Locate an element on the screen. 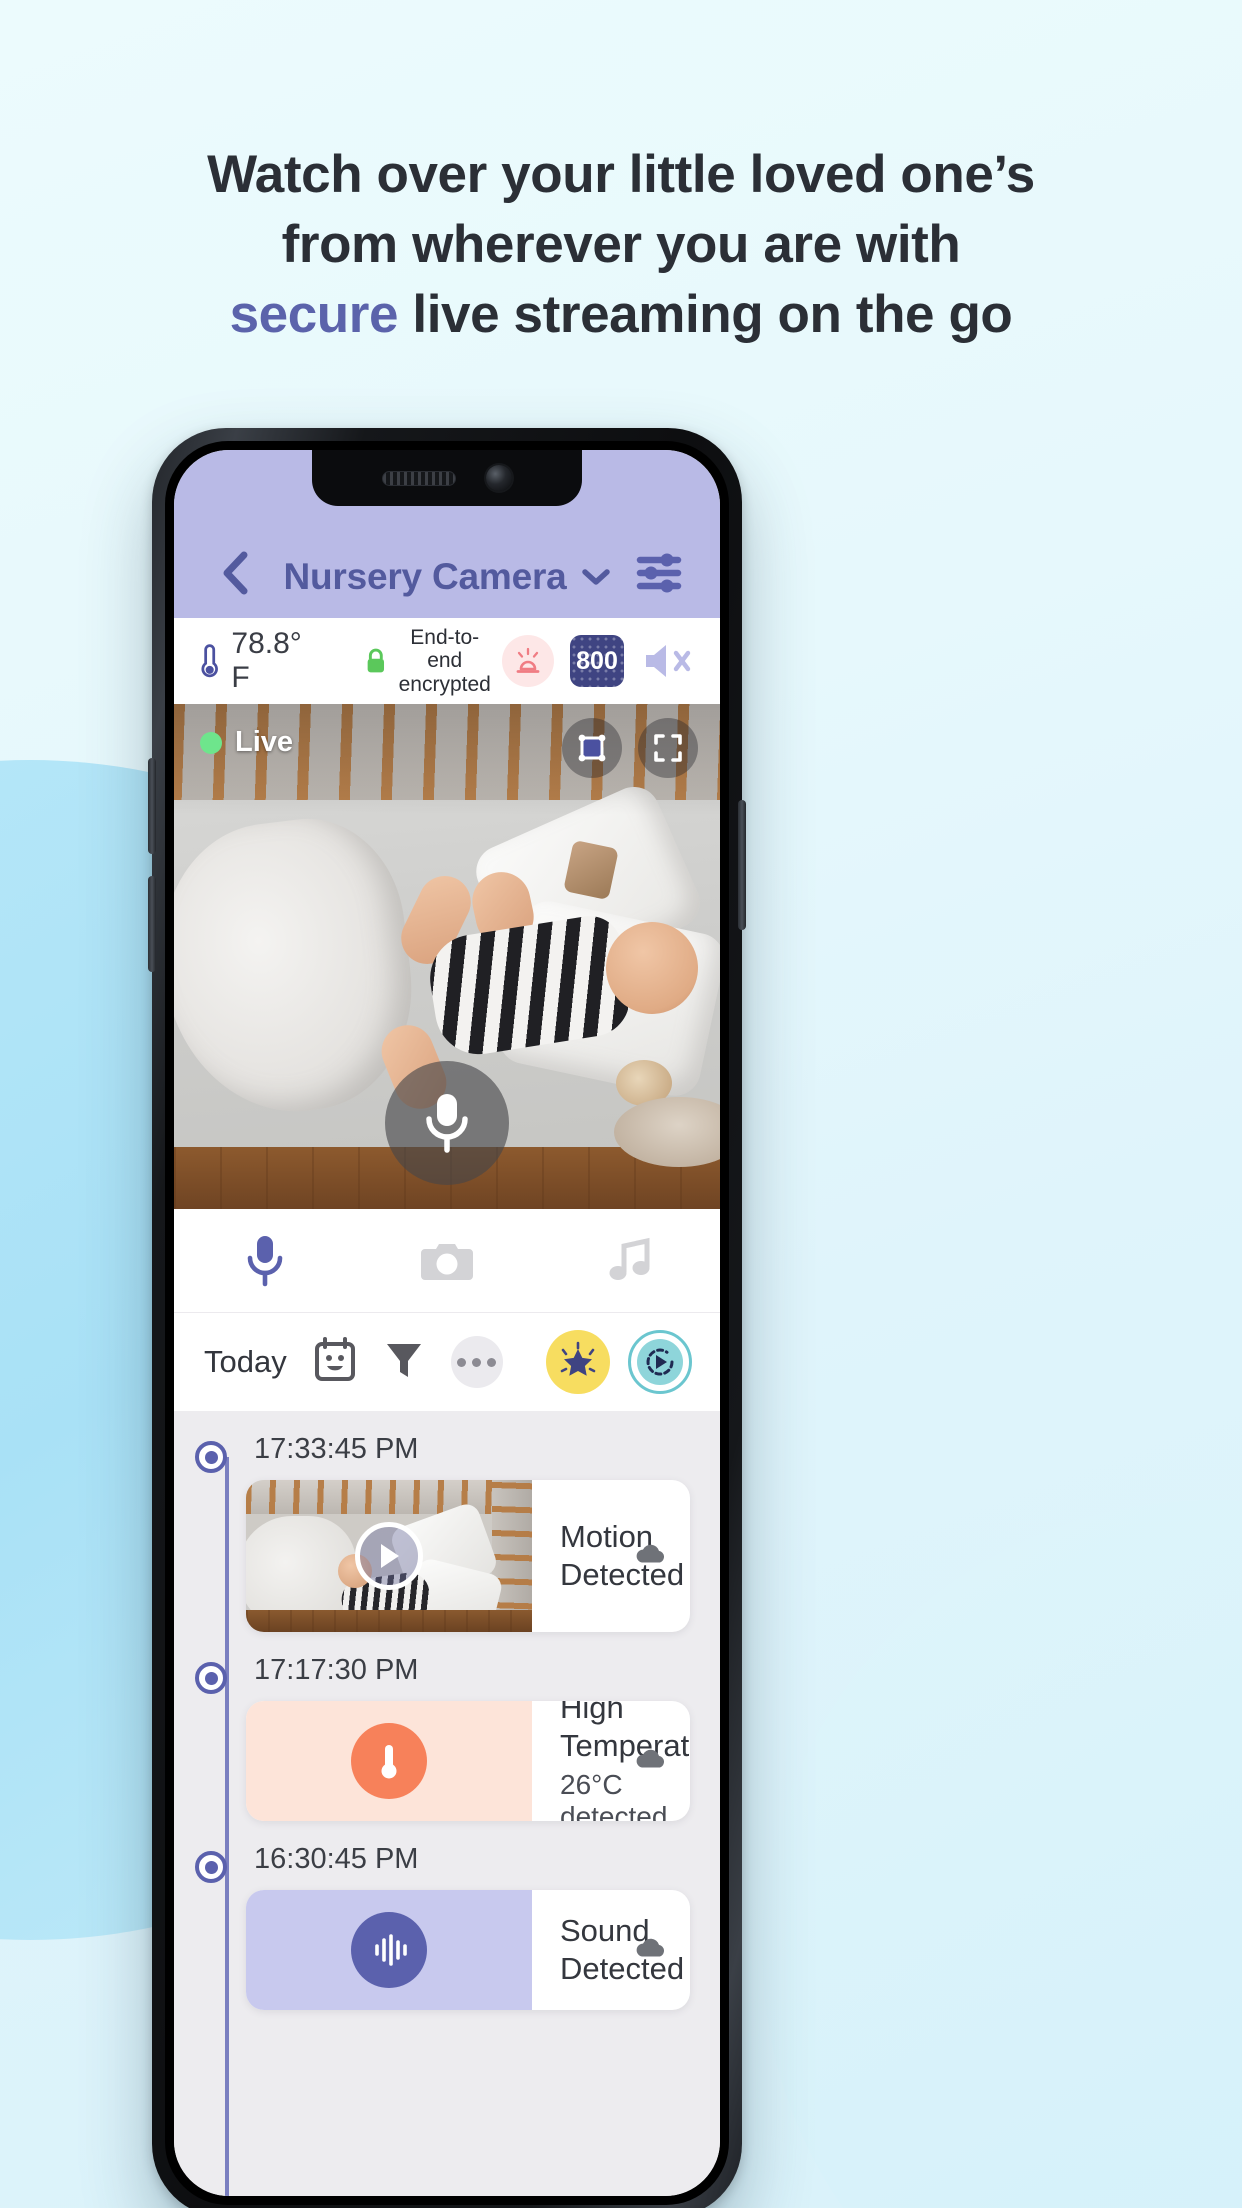  waveform-icon is located at coordinates (391, 1950).